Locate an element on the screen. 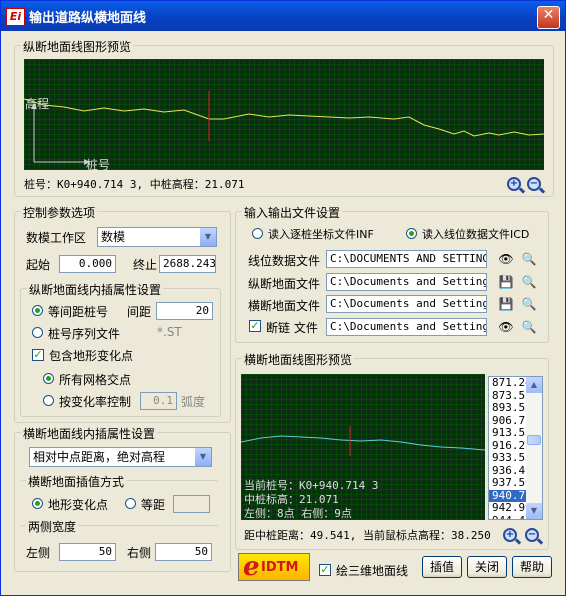 This screenshot has height=596, width=566. break-file-input: C:\Documents and Settings\ is located at coordinates (406, 327).